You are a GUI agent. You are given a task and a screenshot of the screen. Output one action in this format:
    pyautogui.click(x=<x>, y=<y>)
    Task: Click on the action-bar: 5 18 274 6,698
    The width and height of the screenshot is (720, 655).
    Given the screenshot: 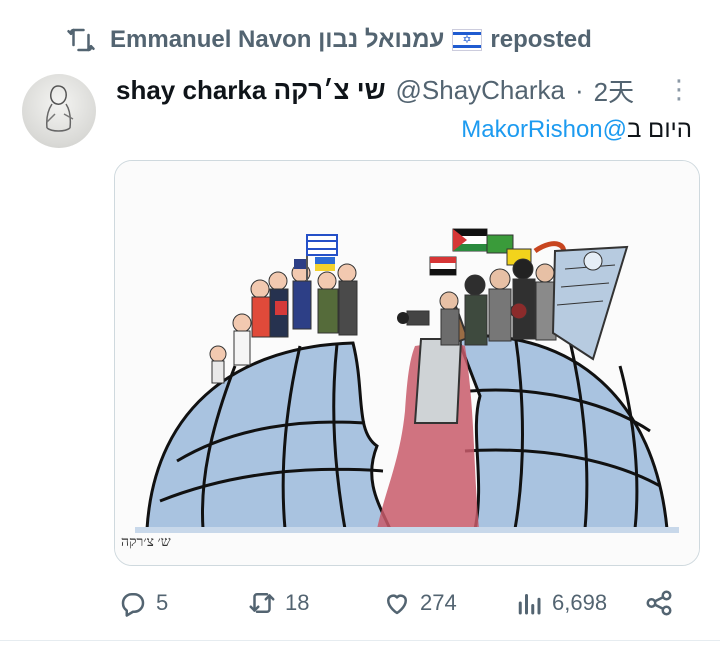 What is the action you would take?
    pyautogui.click(x=406, y=603)
    